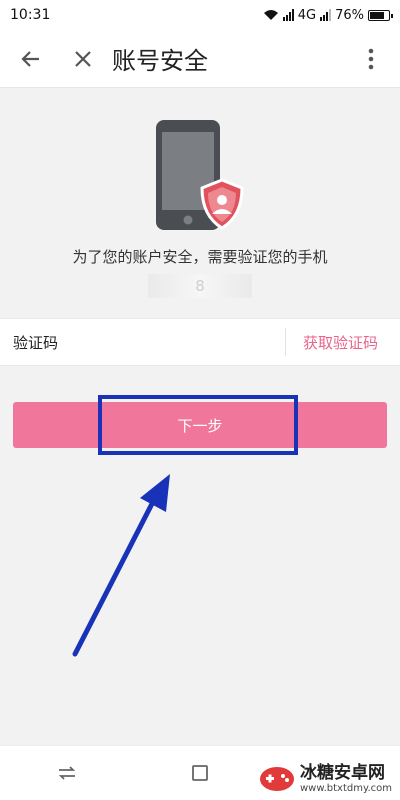 This screenshot has height=800, width=400. I want to click on close-button, so click(83, 59).